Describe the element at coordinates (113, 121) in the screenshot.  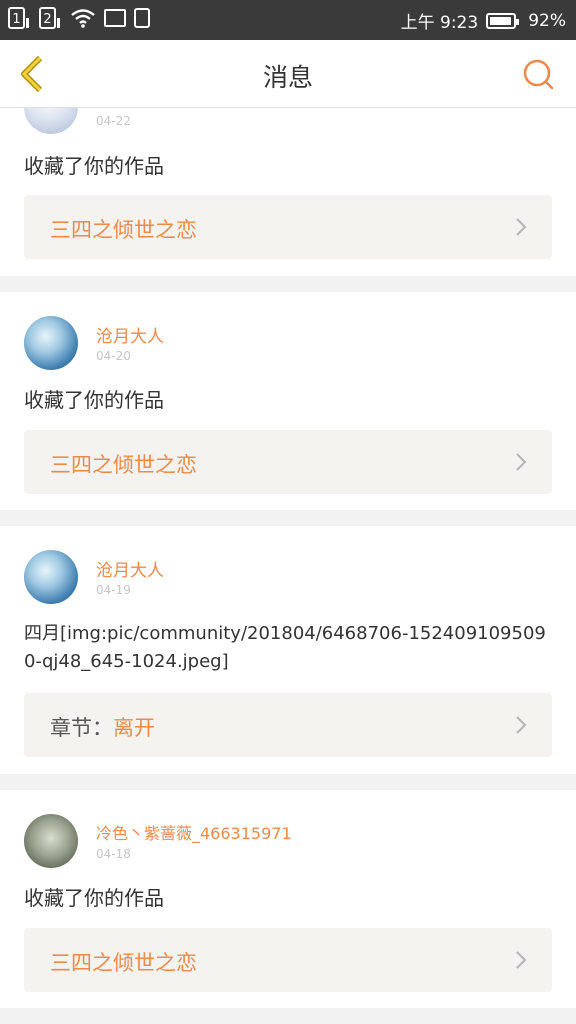
I see `message-date: 04-22` at that location.